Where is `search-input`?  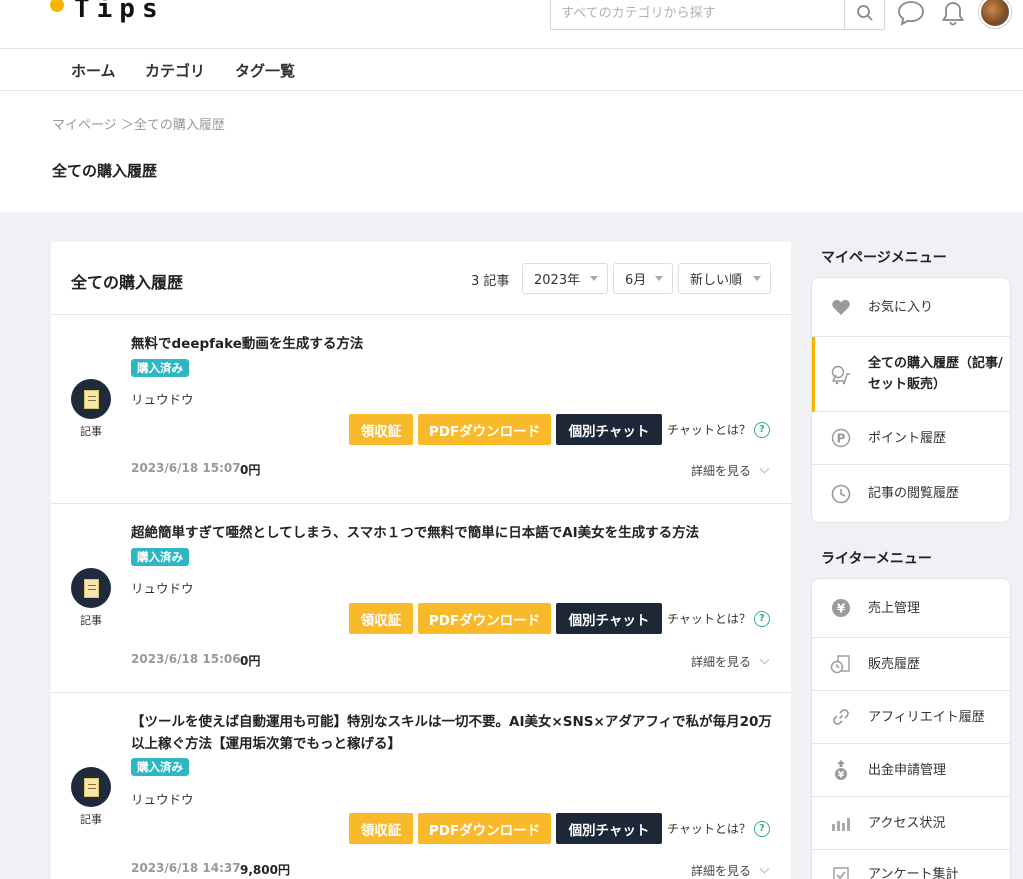
search-input is located at coordinates (697, 14).